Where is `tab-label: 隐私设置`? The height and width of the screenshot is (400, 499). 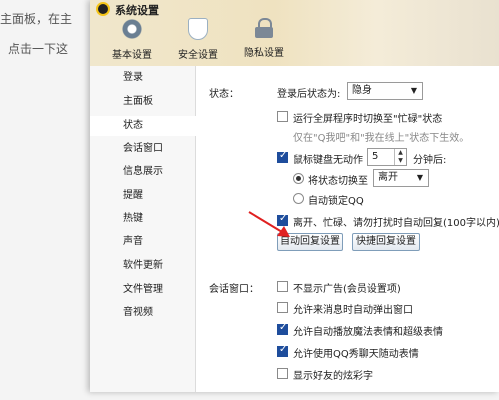 tab-label: 隐私设置 is located at coordinates (264, 53).